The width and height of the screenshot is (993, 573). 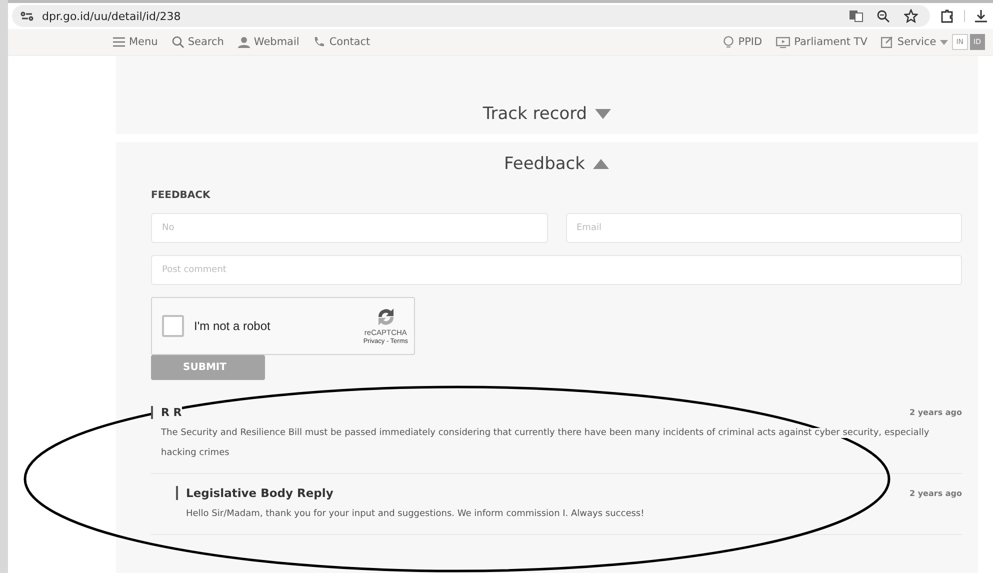 What do you see at coordinates (856, 16) in the screenshot?
I see `translate-icon` at bounding box center [856, 16].